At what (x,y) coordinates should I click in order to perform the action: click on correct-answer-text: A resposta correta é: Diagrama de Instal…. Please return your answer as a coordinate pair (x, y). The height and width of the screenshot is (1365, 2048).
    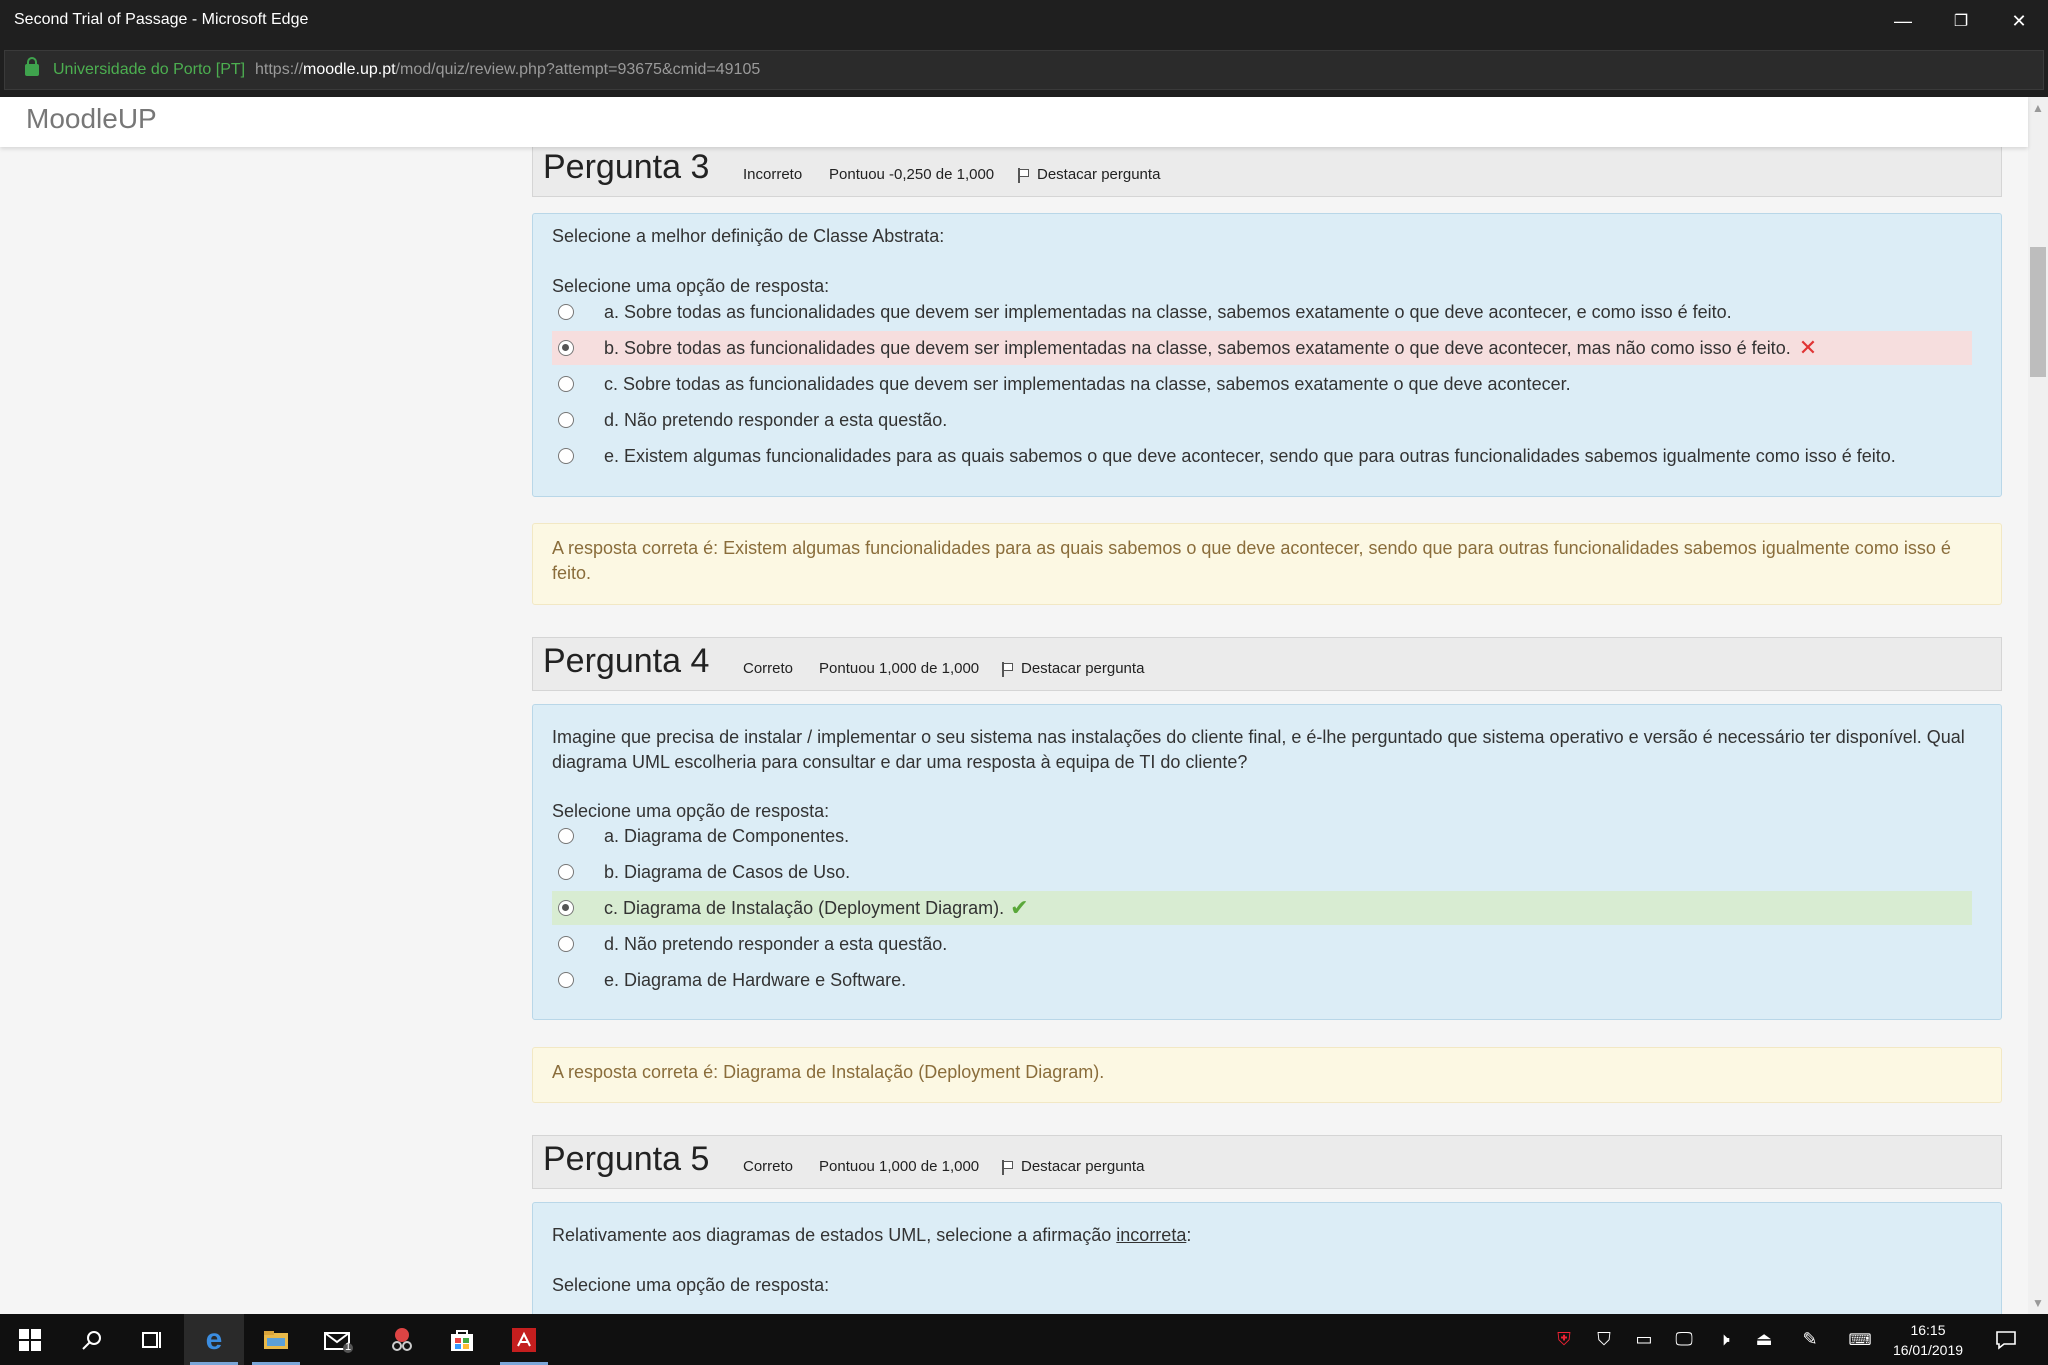
    Looking at the image, I should click on (828, 1072).